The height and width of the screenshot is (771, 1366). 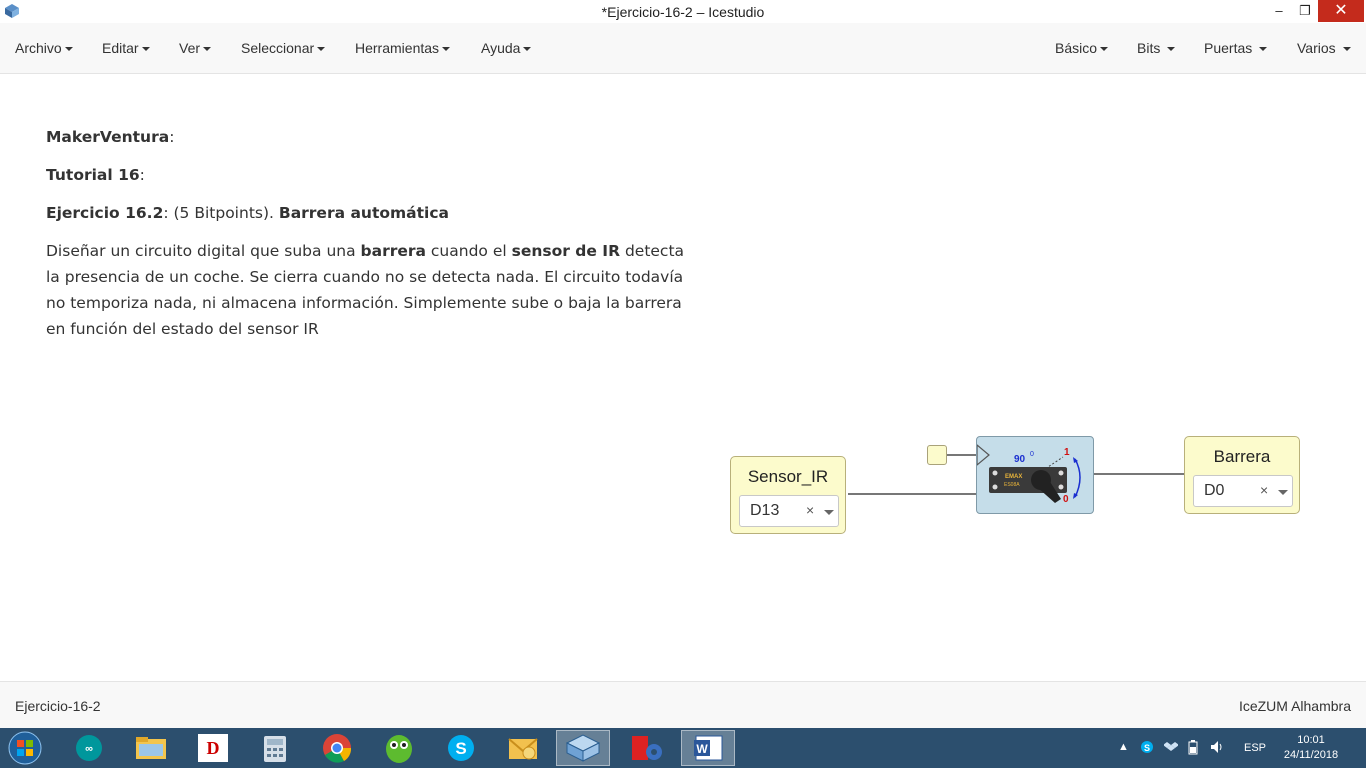 I want to click on owl-icon, so click(x=399, y=749).